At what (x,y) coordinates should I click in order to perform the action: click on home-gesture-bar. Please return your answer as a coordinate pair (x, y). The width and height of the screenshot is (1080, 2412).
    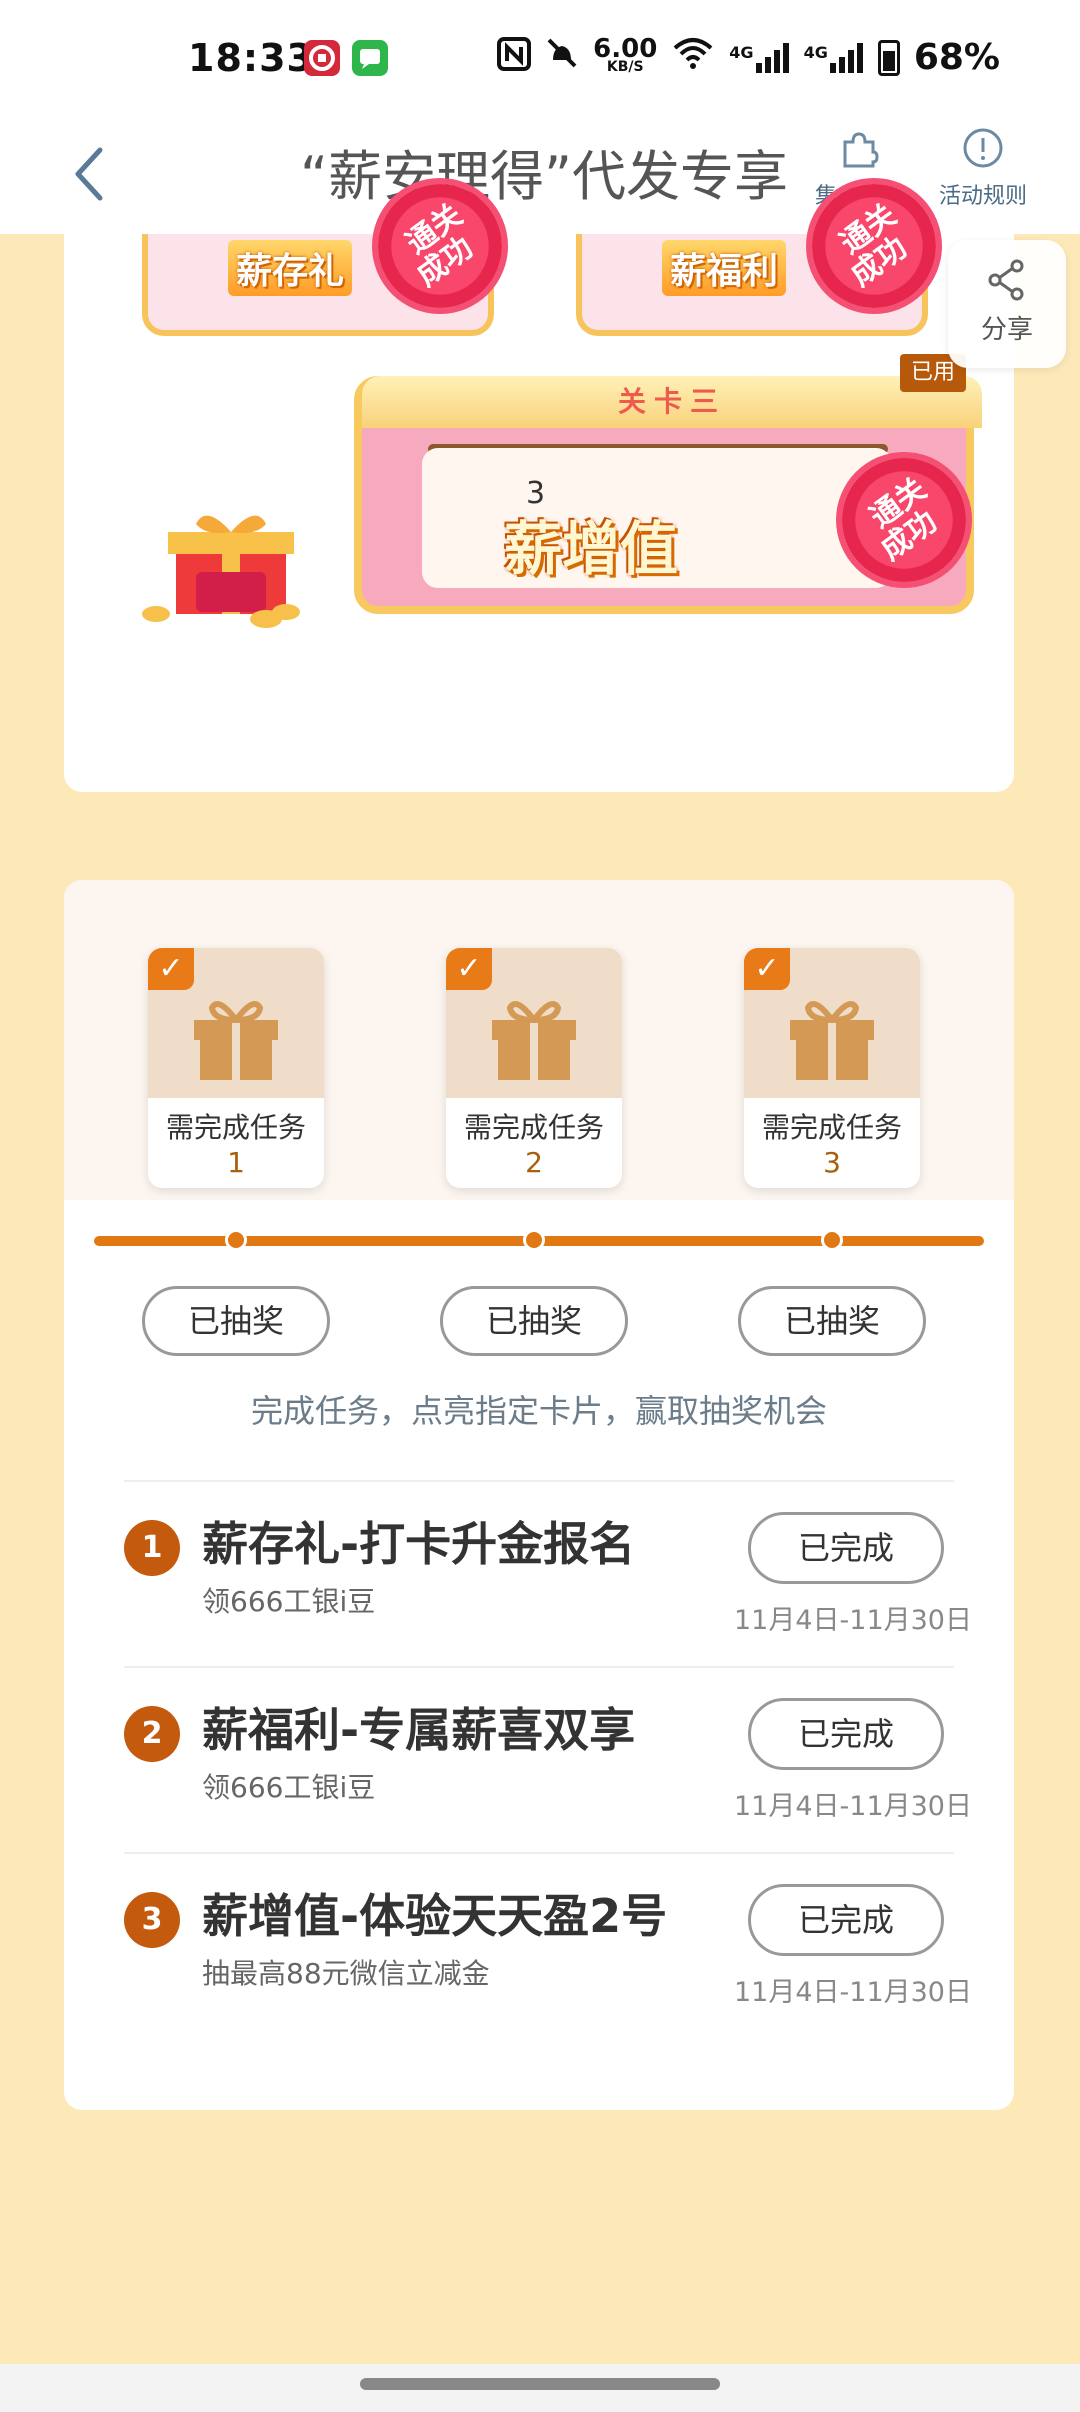
    Looking at the image, I should click on (540, 2384).